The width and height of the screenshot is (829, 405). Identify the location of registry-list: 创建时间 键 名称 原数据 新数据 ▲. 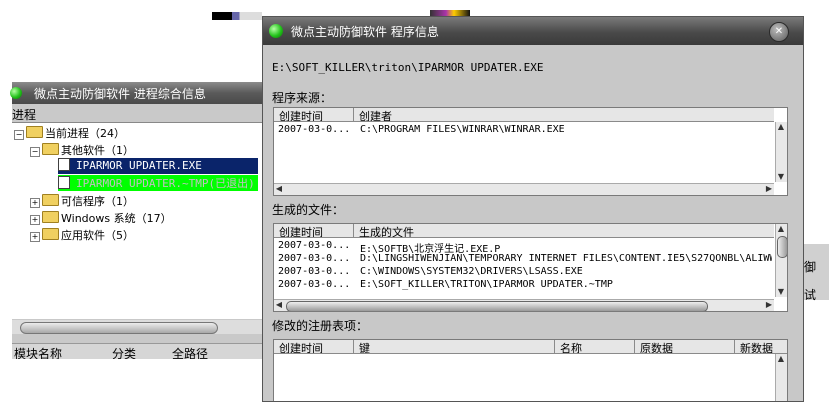
(530, 370).